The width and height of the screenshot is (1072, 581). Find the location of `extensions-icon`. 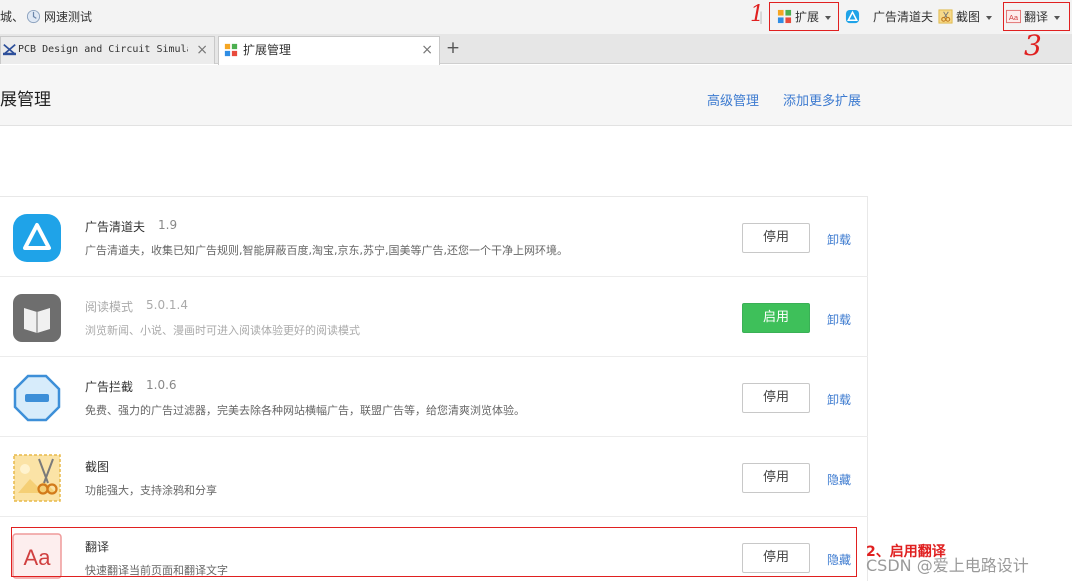

extensions-icon is located at coordinates (231, 50).